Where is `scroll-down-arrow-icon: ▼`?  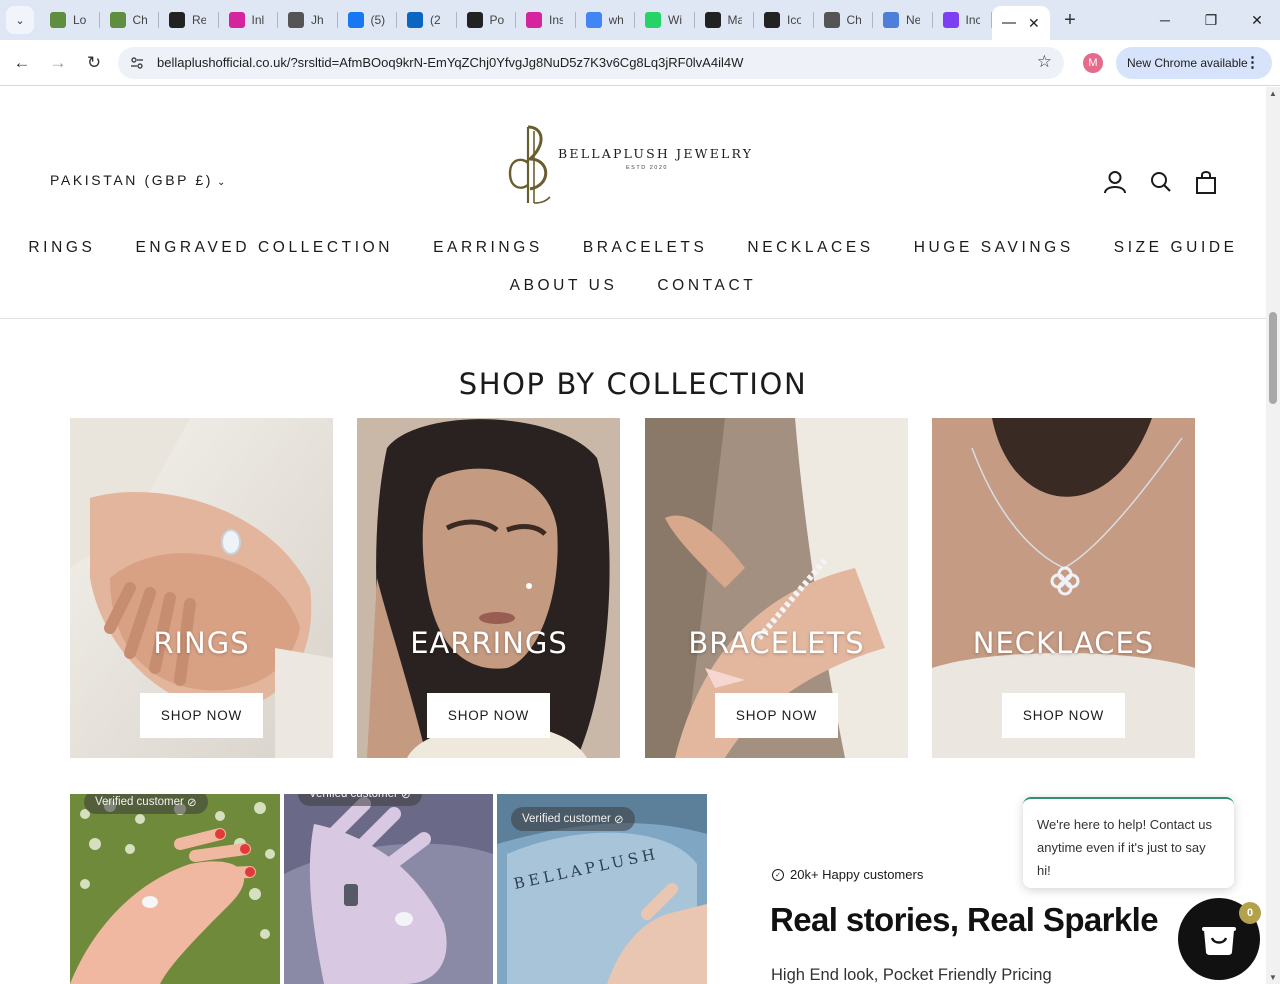
scroll-down-arrow-icon: ▼ is located at coordinates (1273, 977).